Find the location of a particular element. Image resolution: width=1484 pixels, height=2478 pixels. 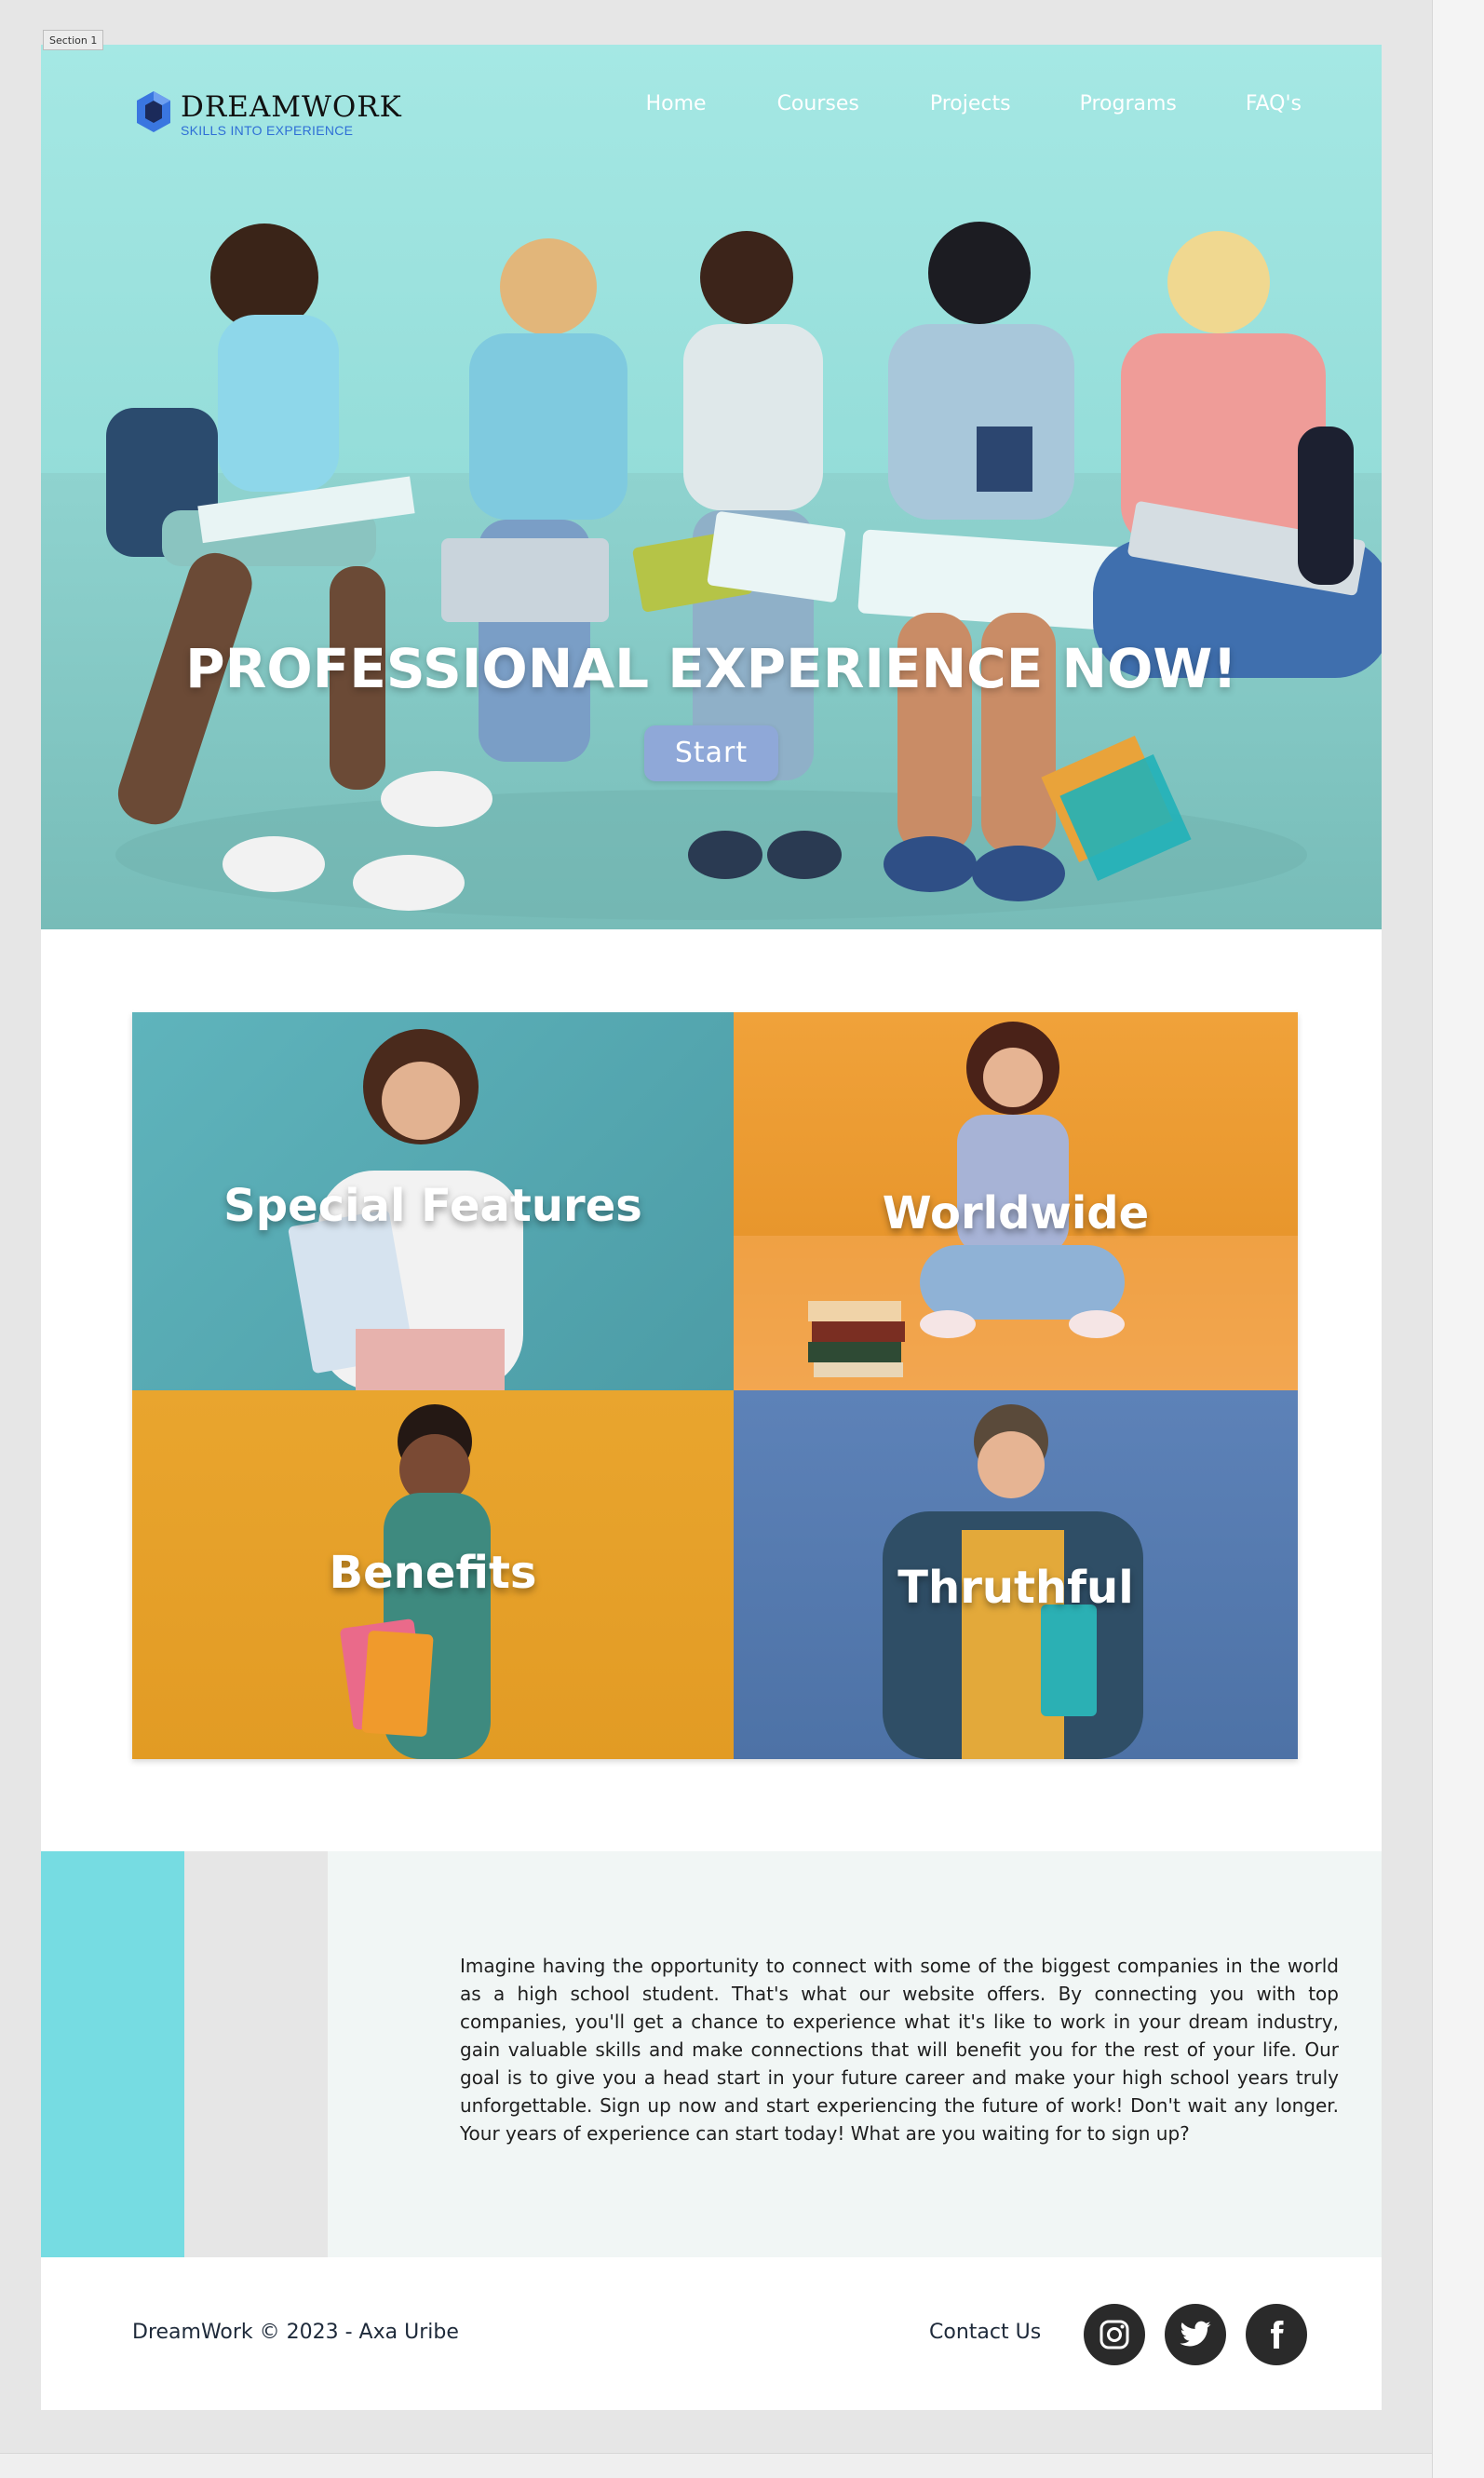

card-benefits: Benefits is located at coordinates (433, 1574).